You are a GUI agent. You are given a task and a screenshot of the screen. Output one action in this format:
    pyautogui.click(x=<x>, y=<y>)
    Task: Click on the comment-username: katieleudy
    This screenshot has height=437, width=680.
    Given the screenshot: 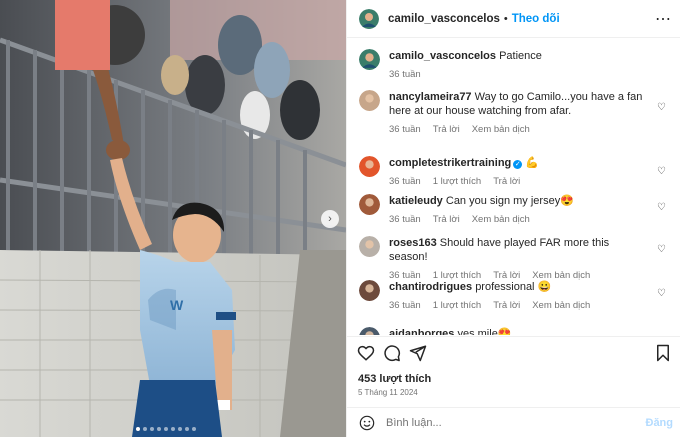 What is the action you would take?
    pyautogui.click(x=416, y=201)
    